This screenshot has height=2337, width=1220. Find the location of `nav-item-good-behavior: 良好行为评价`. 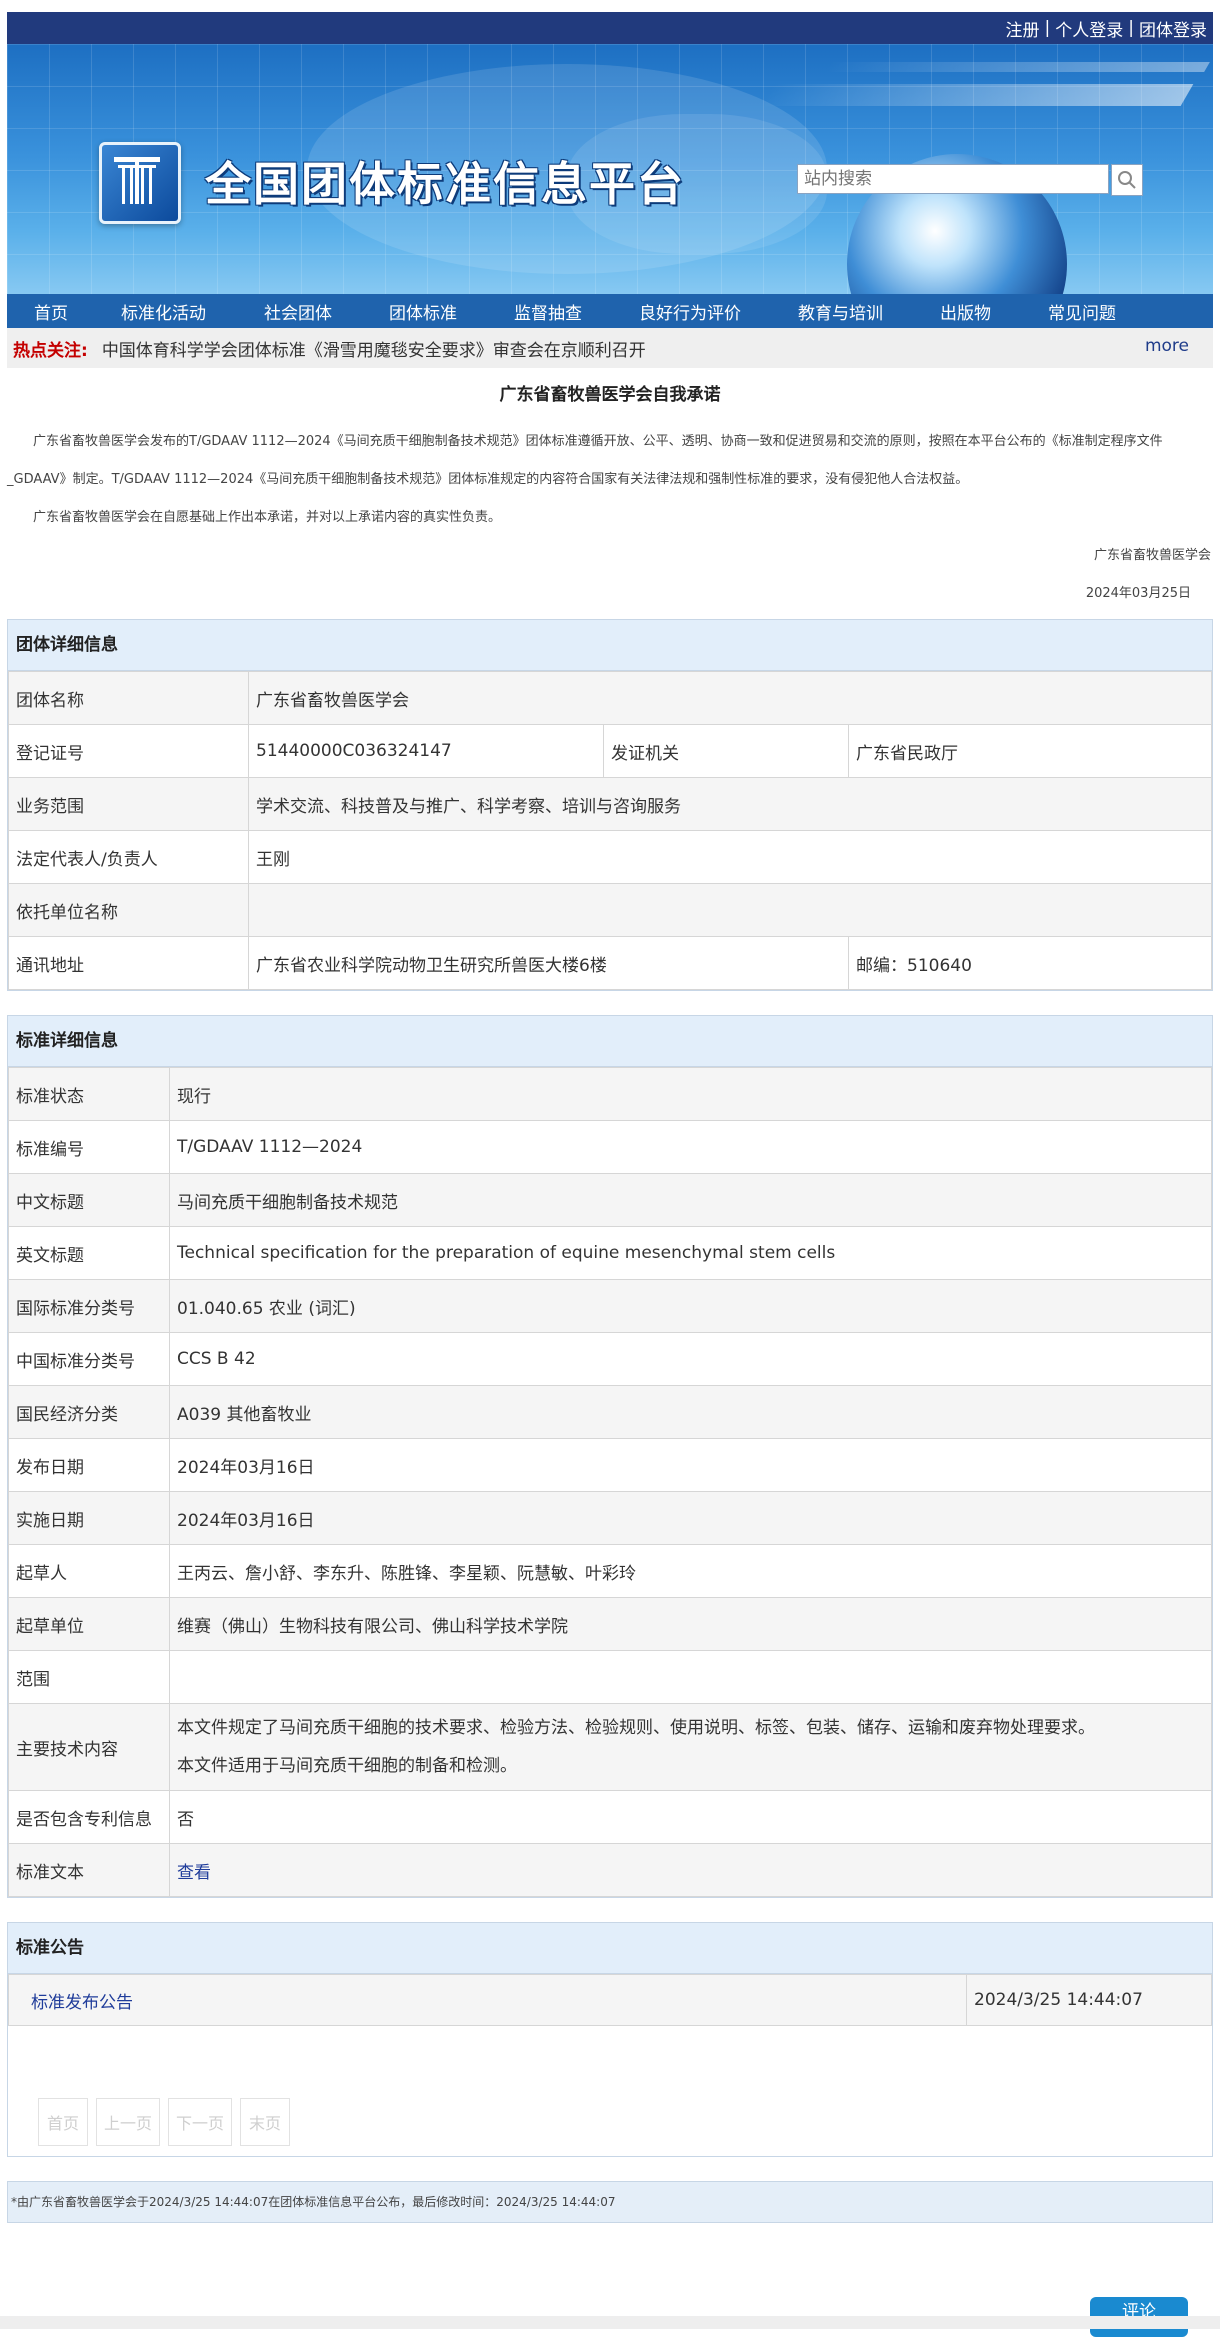

nav-item-good-behavior: 良好行为评价 is located at coordinates (690, 311).